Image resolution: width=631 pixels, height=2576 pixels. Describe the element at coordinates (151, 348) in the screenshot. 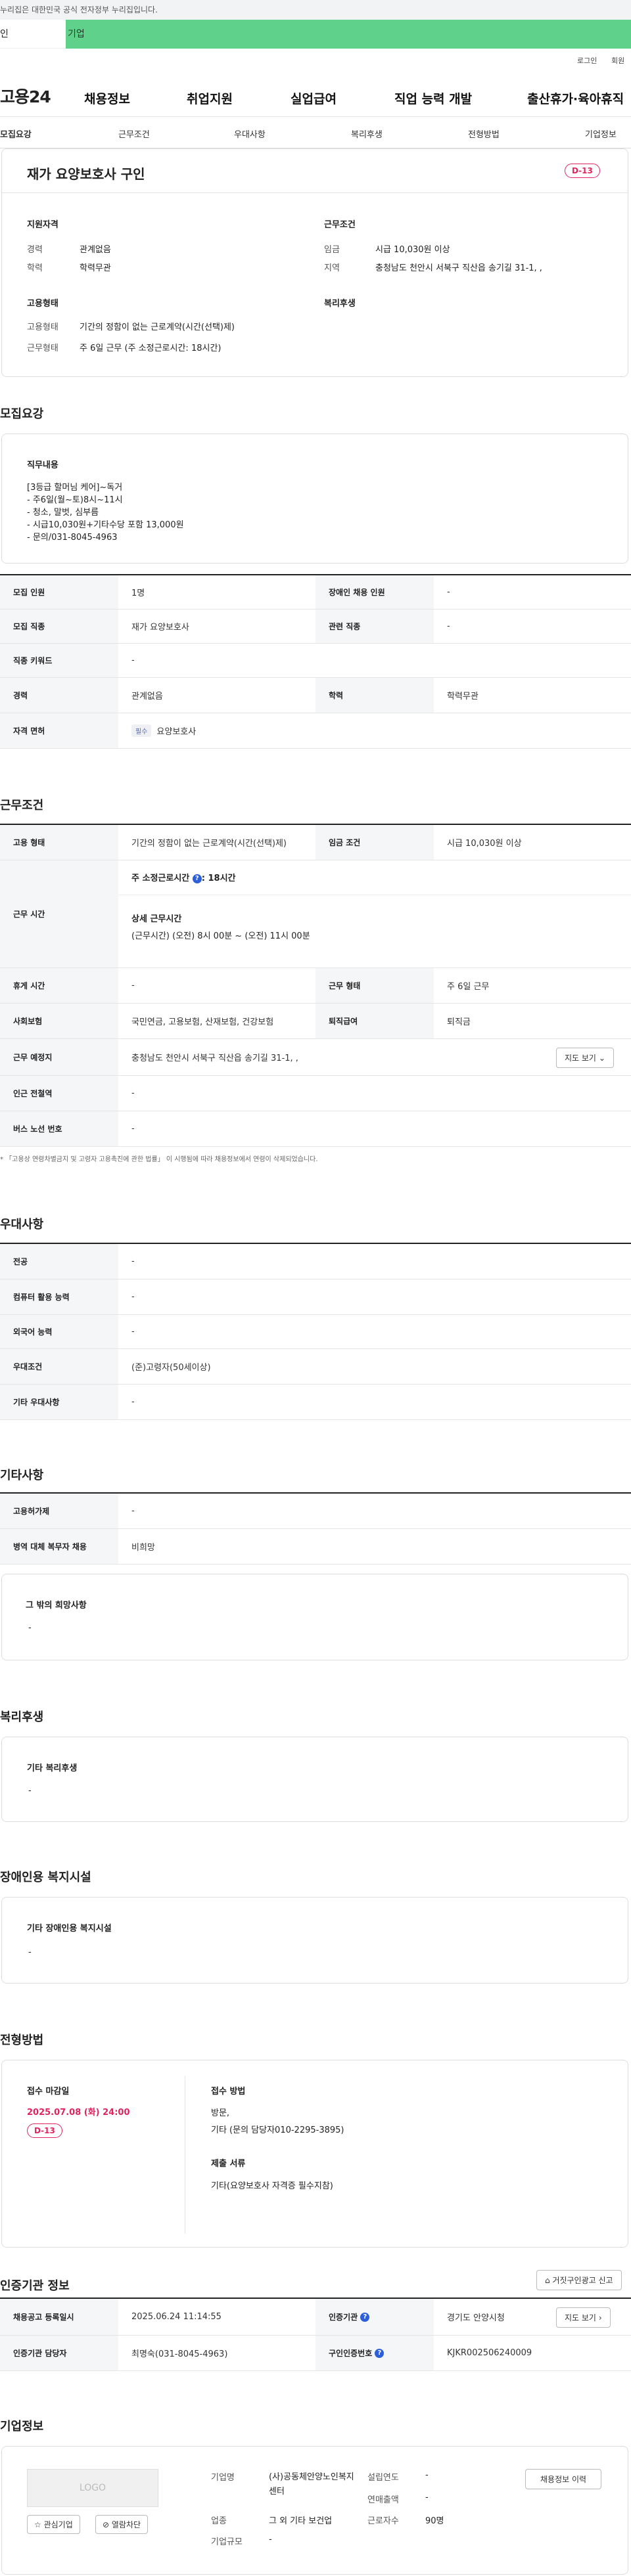

I see `work-type-value: 주 6일 근무 (주 소정근로시간: 18시간)` at that location.